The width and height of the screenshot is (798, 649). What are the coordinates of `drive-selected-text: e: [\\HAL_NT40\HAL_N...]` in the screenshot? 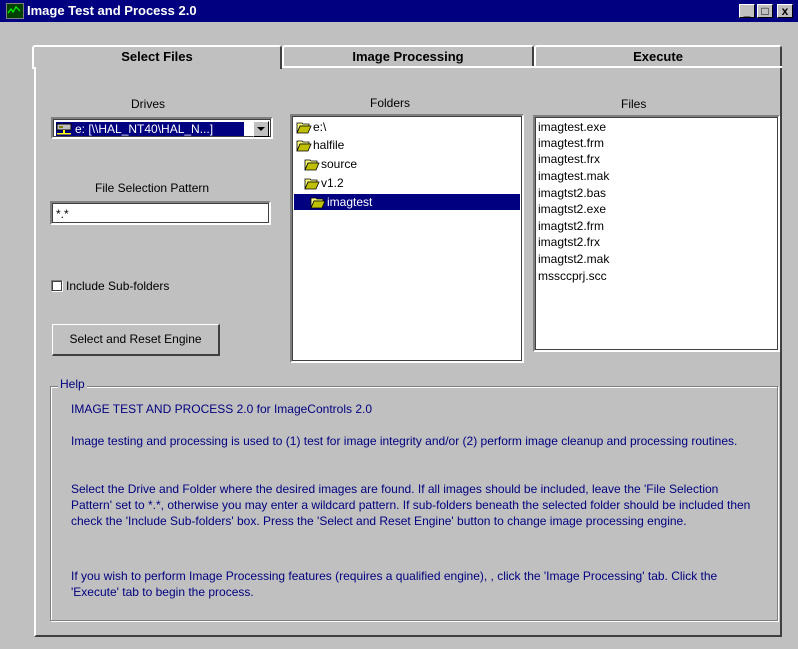 It's located at (144, 129).